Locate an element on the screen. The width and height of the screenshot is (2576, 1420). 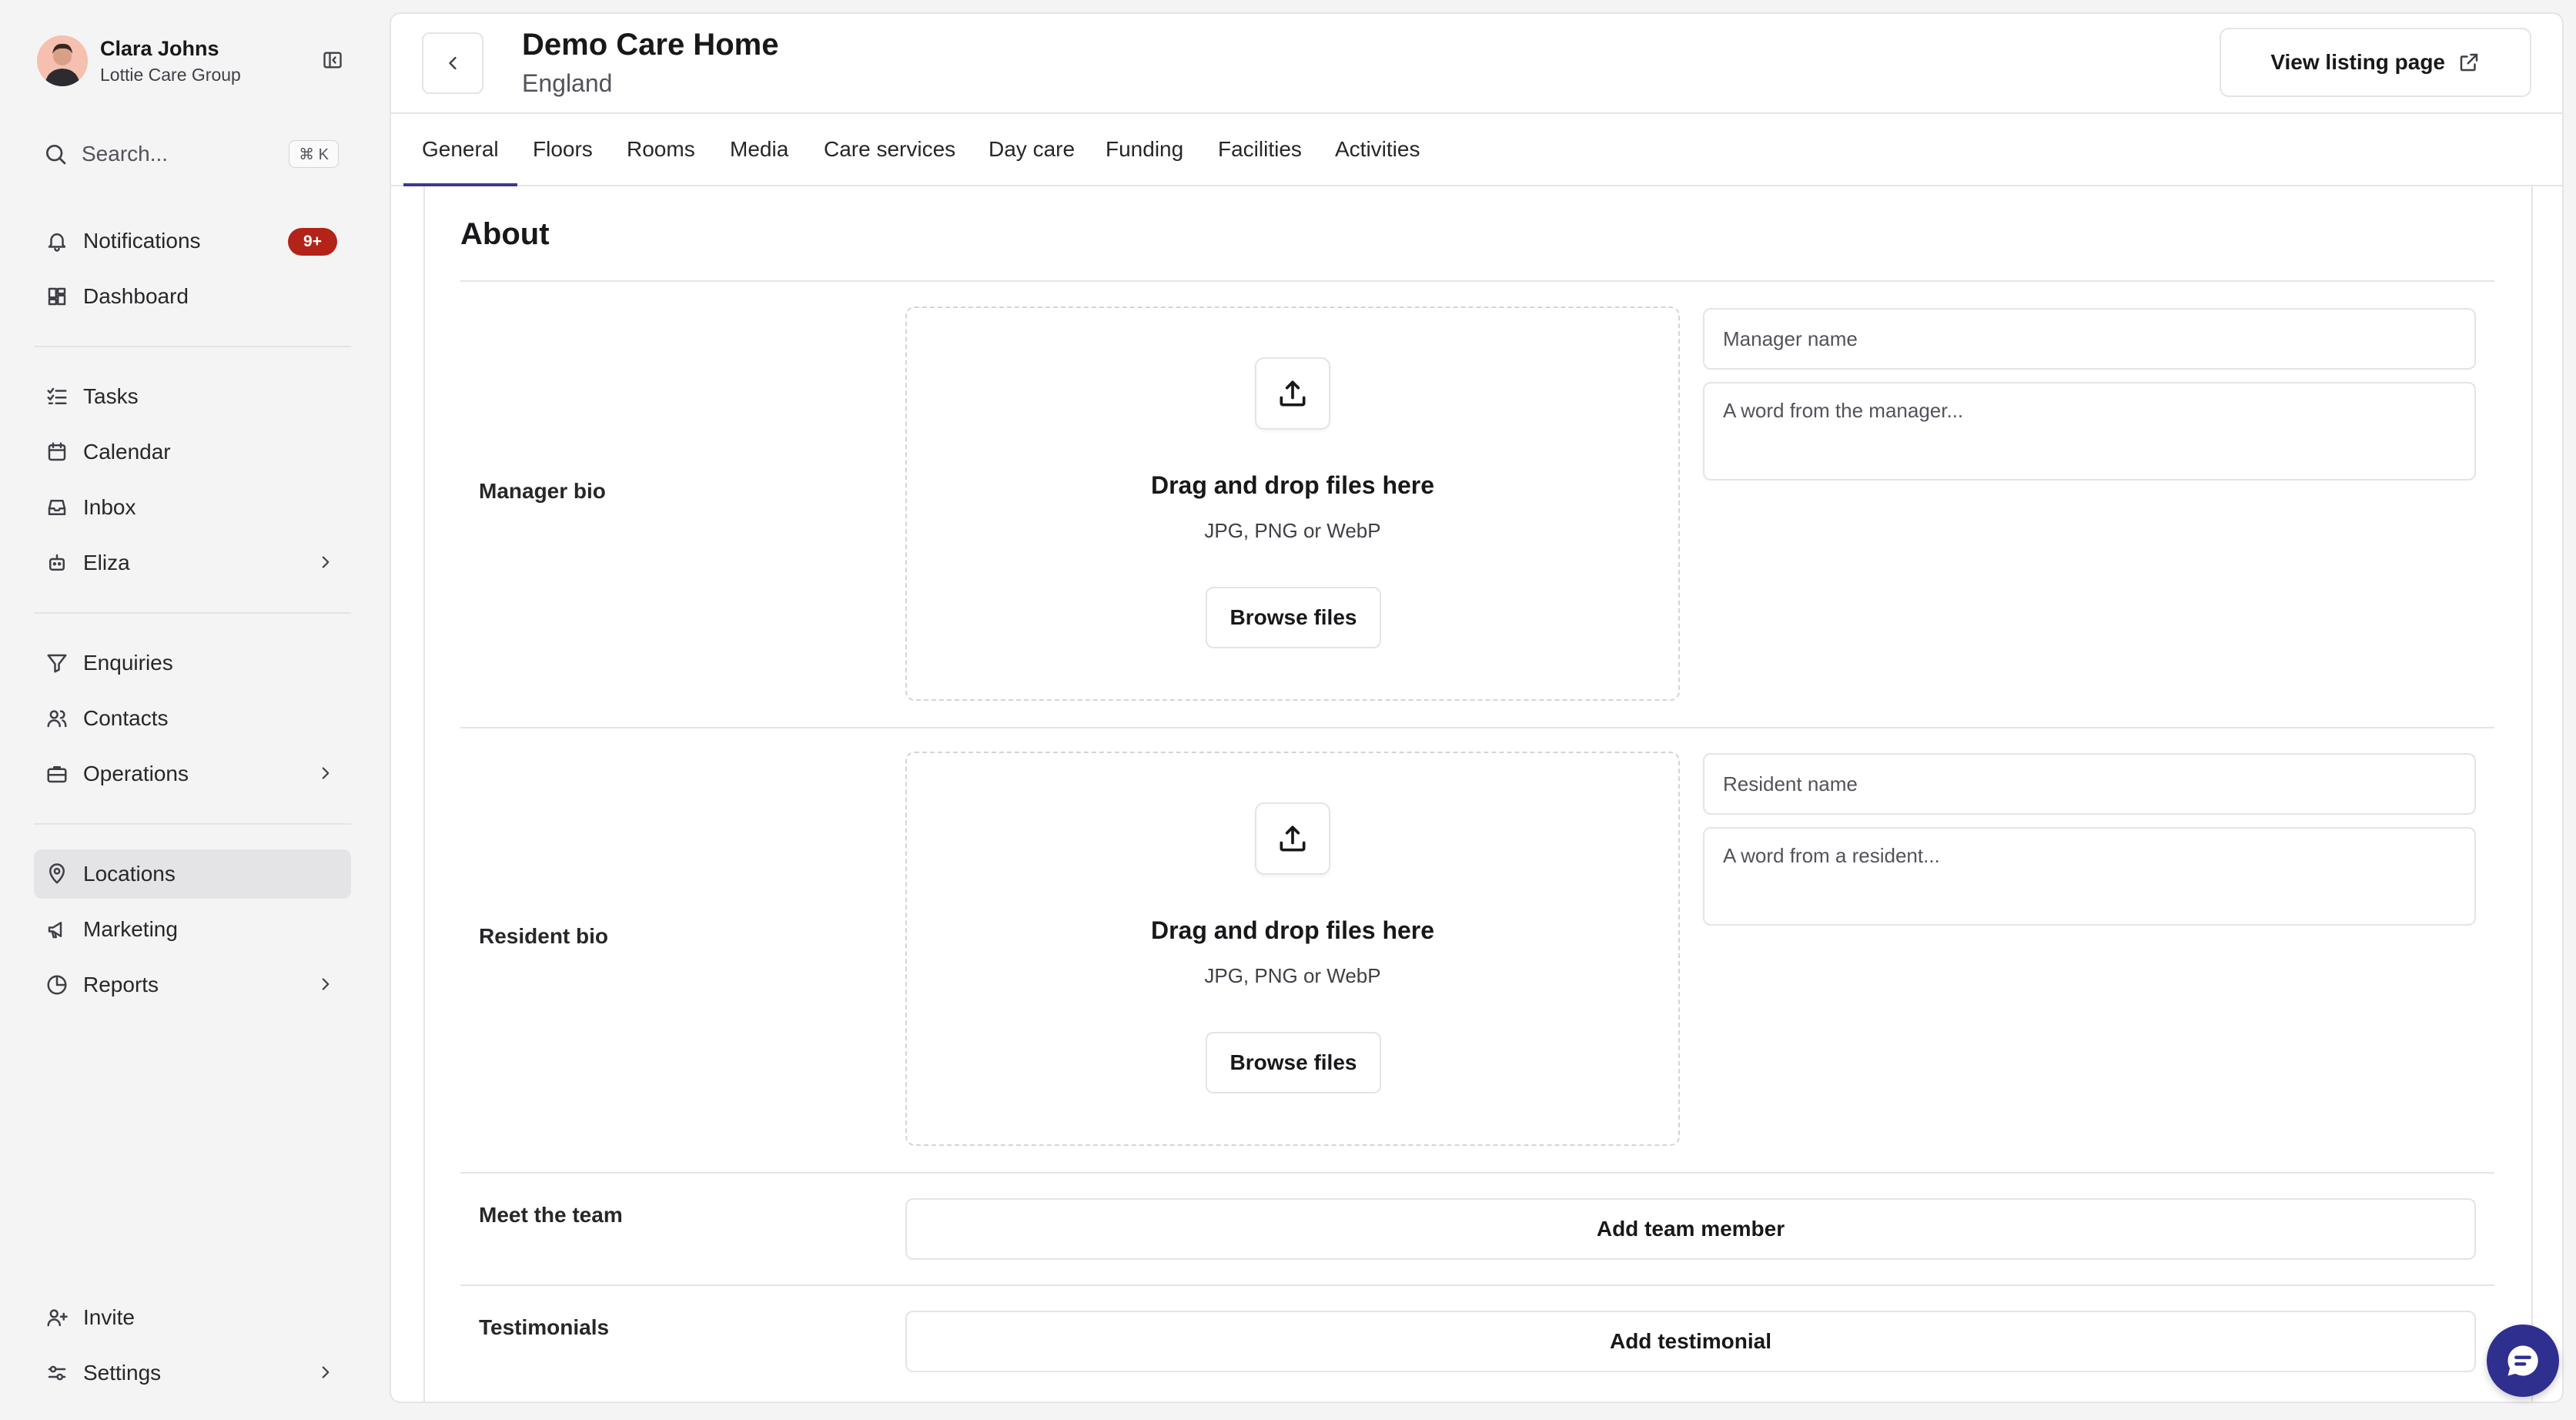
sidebar-item-label: Reports is located at coordinates (121, 984).